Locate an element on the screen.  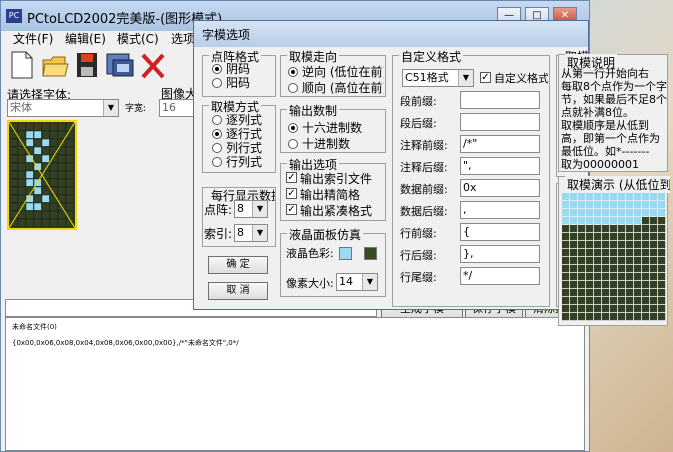
radio-row-column is located at coordinates (217, 162).